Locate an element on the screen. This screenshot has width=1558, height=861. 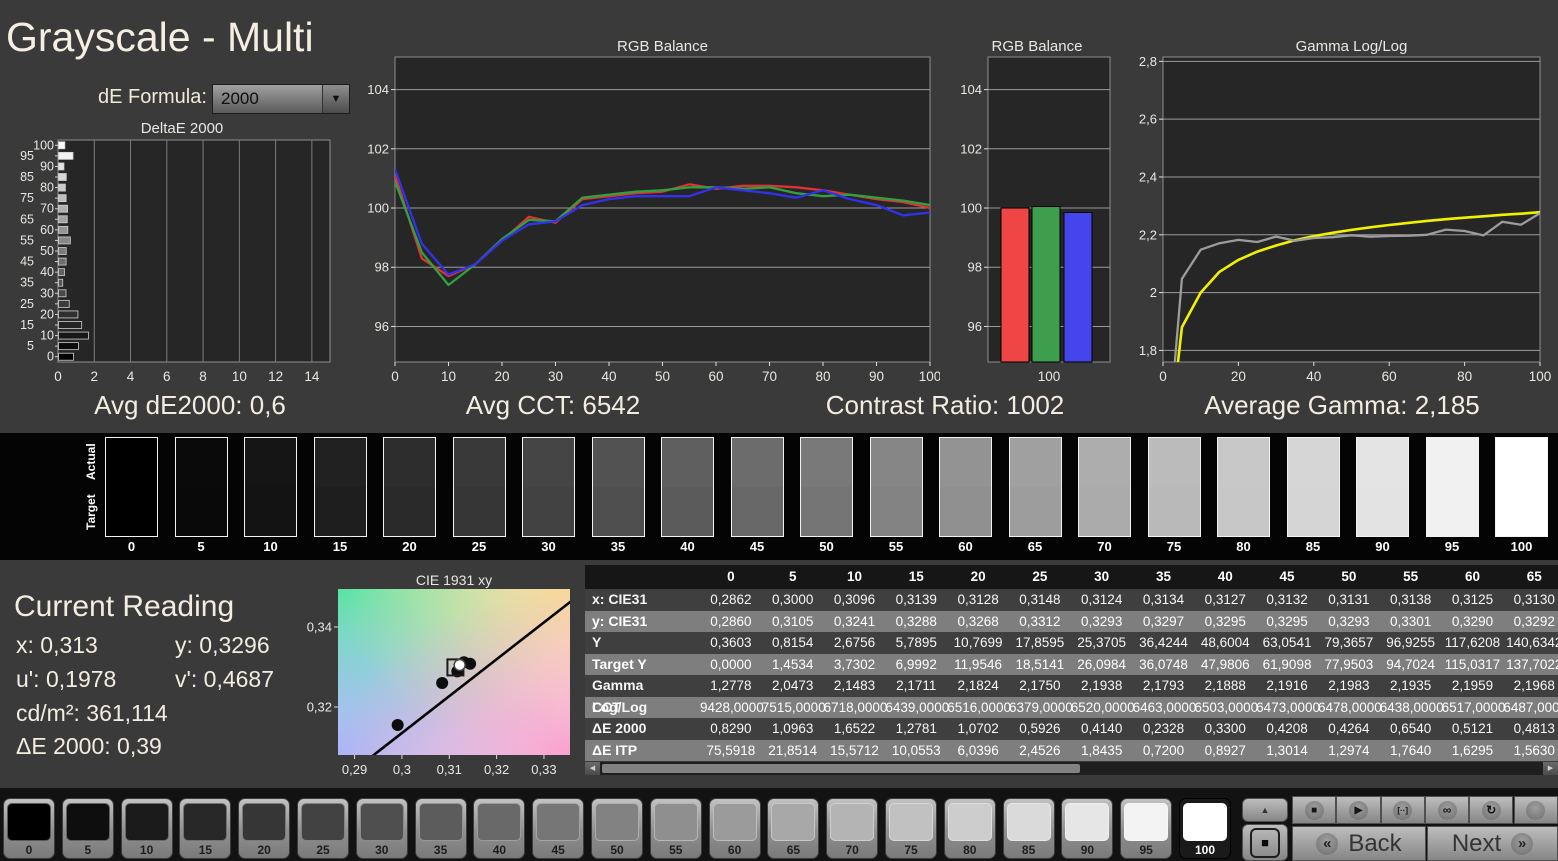
swatch-level-label: 45 is located at coordinates (757, 546).